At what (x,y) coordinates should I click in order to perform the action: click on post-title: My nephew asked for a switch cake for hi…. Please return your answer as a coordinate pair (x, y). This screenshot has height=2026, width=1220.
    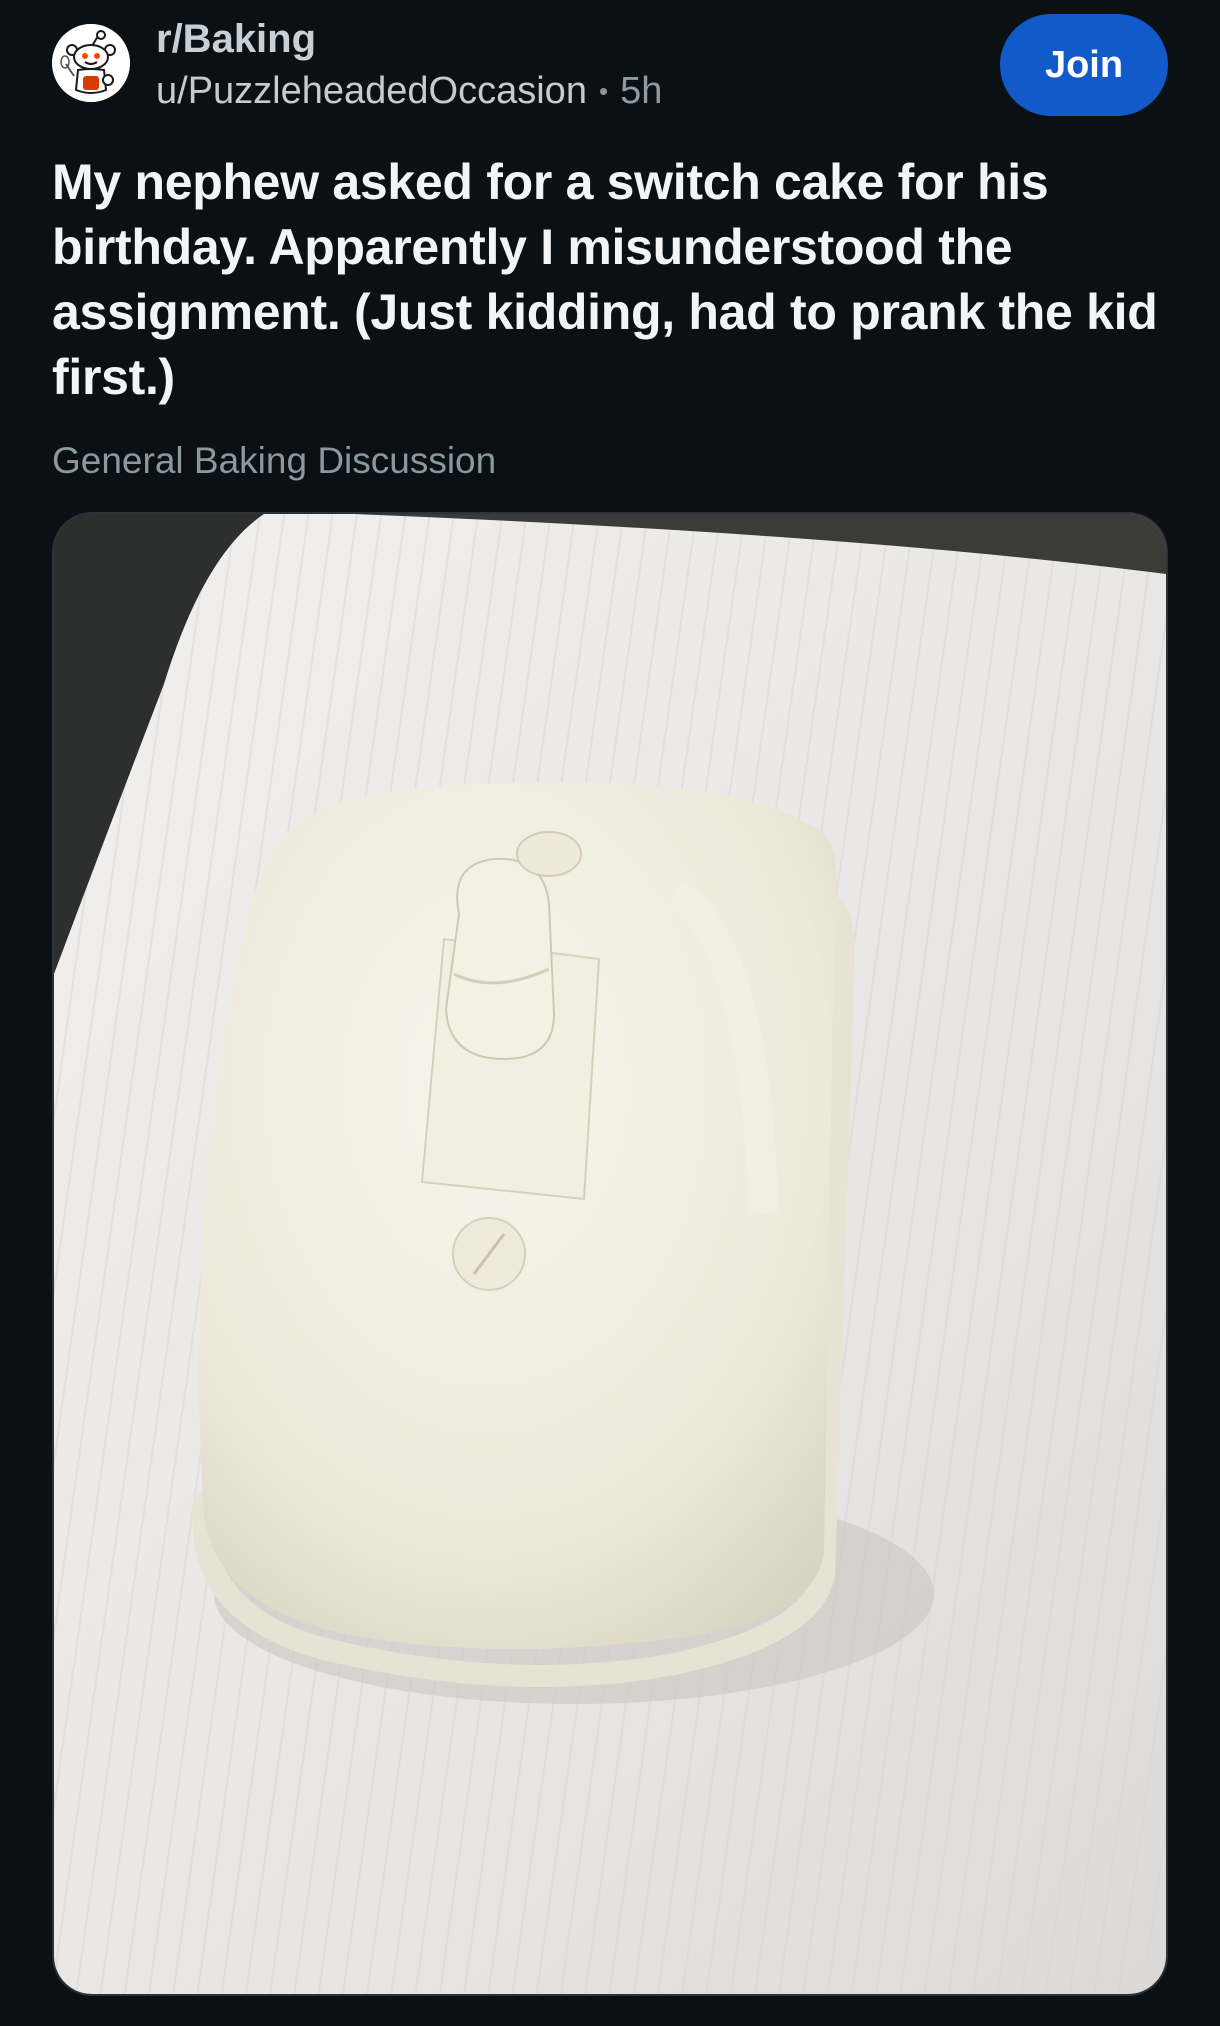
    Looking at the image, I should click on (612, 280).